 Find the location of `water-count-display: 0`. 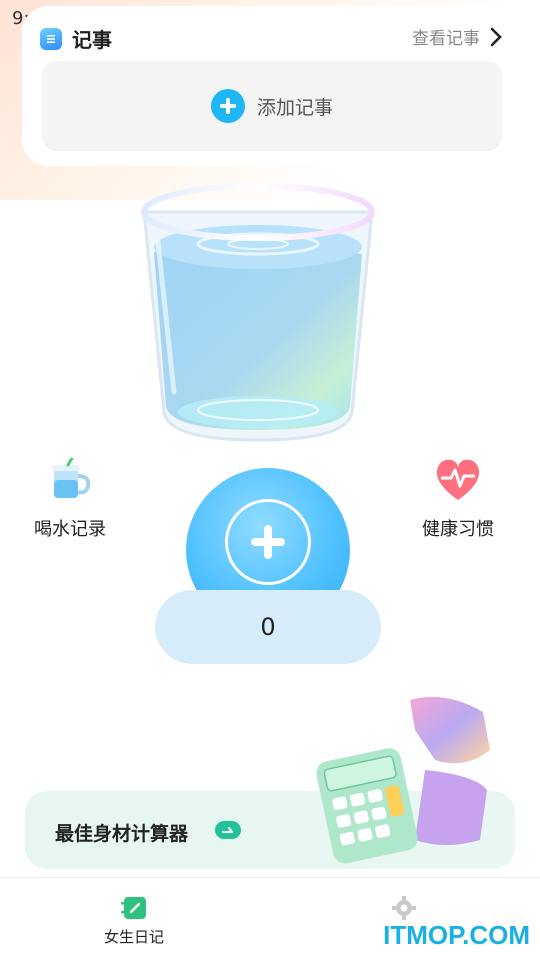

water-count-display: 0 is located at coordinates (268, 627).